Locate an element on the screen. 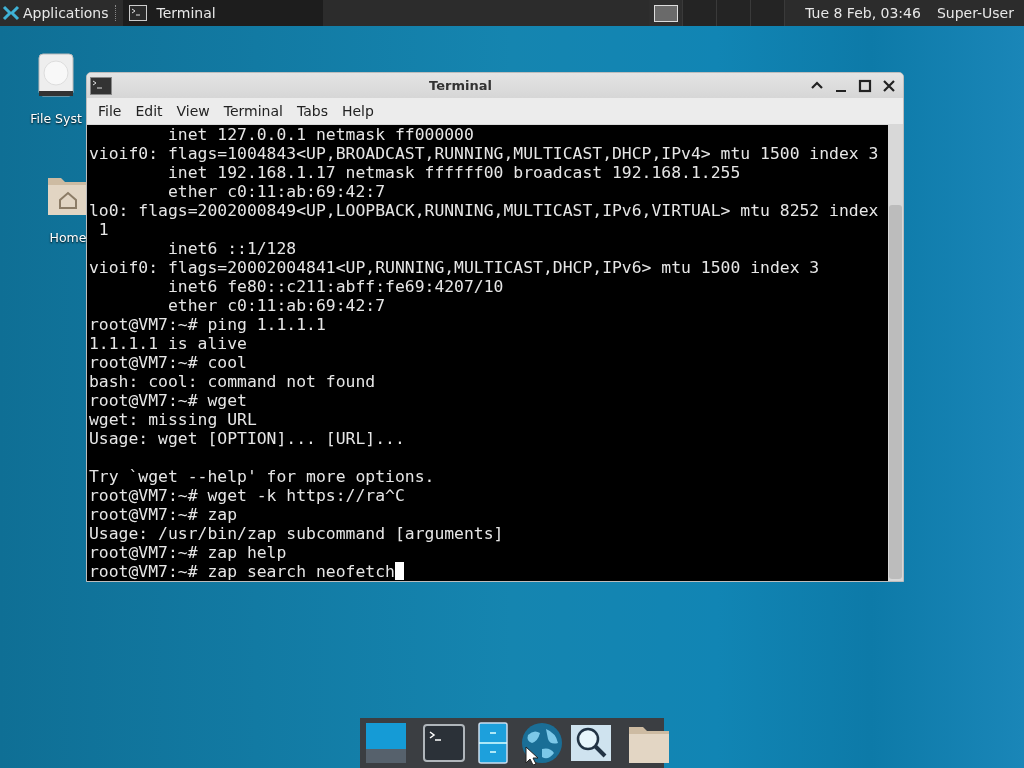 The height and width of the screenshot is (768, 1024). hard-drive-icon is located at coordinates (56, 75).